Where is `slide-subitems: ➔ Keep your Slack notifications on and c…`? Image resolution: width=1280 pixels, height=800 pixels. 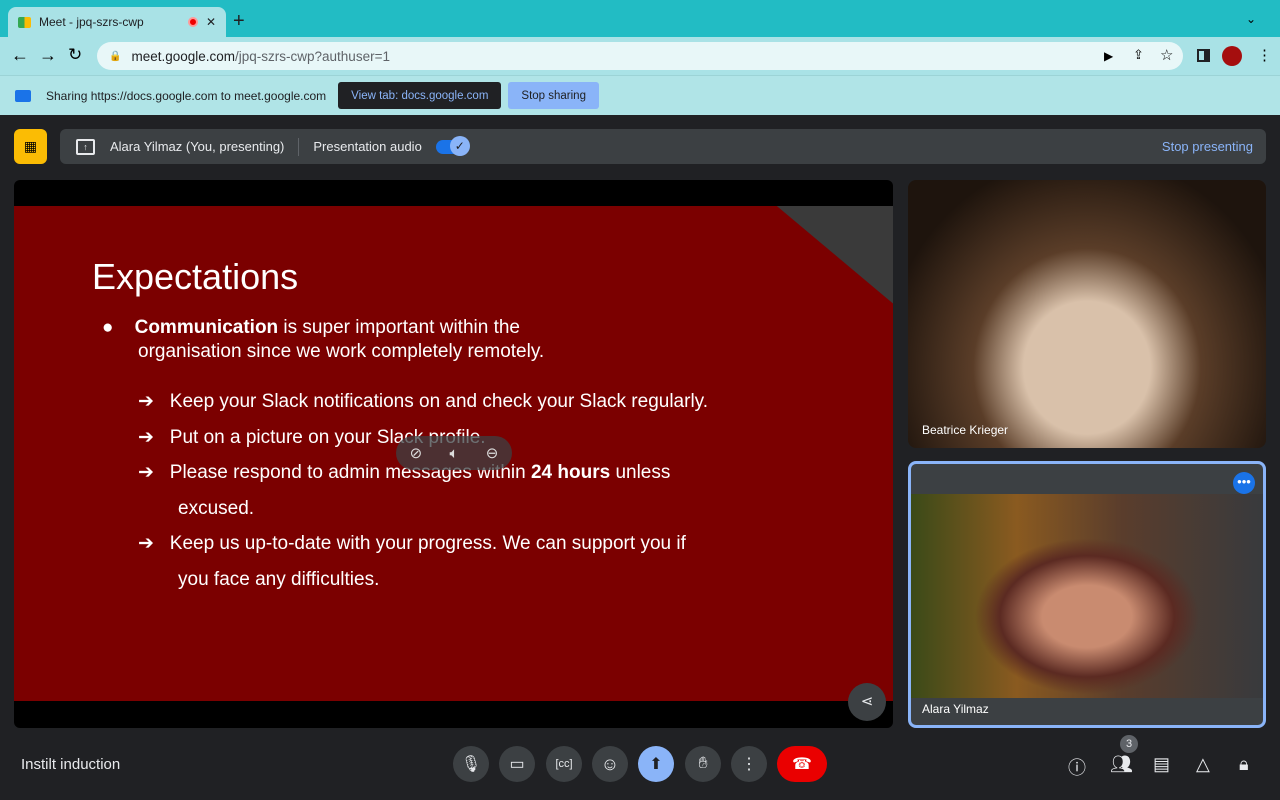 slide-subitems: ➔ Keep your Slack notifications on and c… is located at coordinates (423, 490).